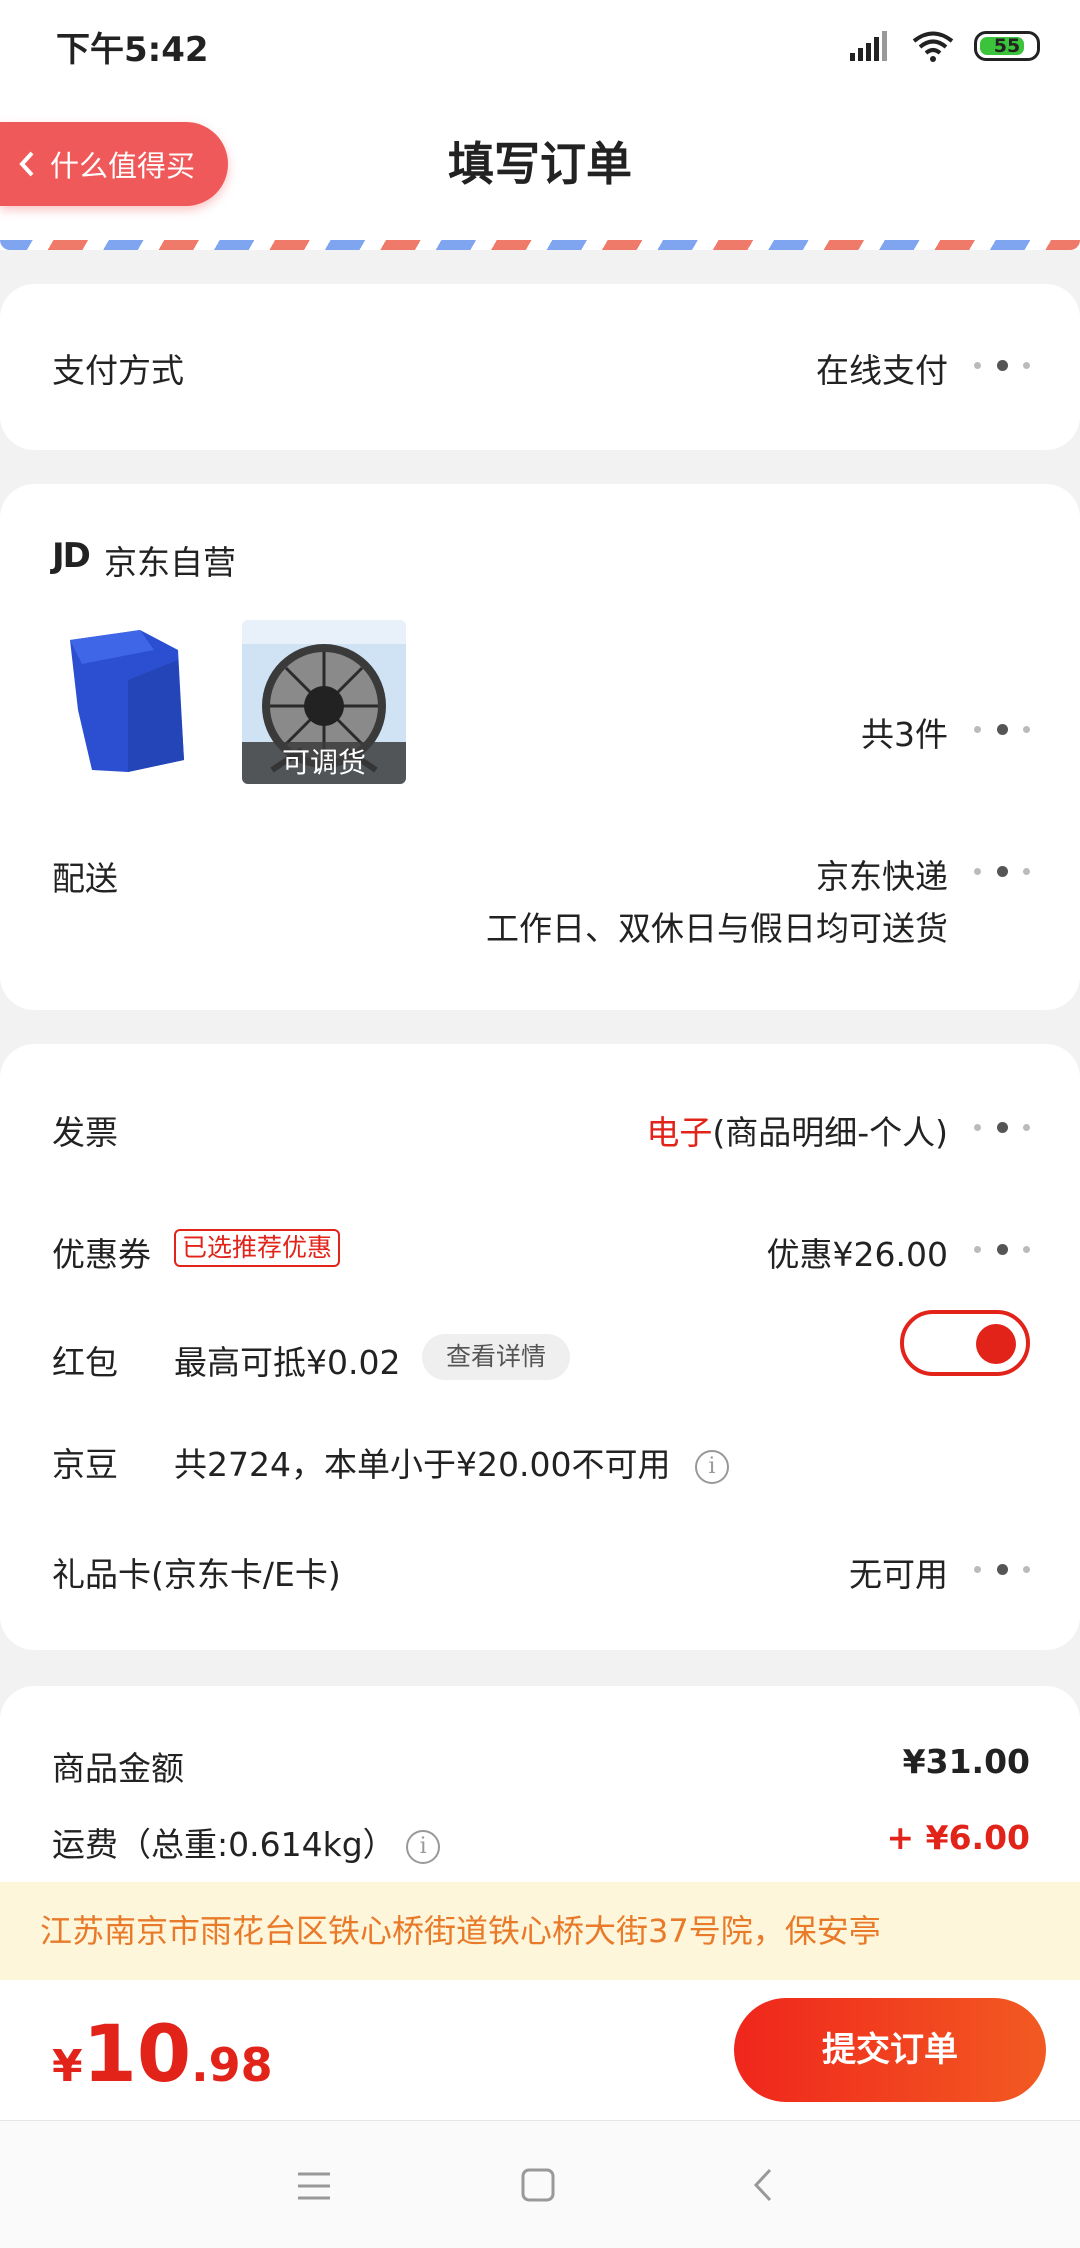 The height and width of the screenshot is (2248, 1080). What do you see at coordinates (965, 1343) in the screenshot?
I see `red-packet-toggle` at bounding box center [965, 1343].